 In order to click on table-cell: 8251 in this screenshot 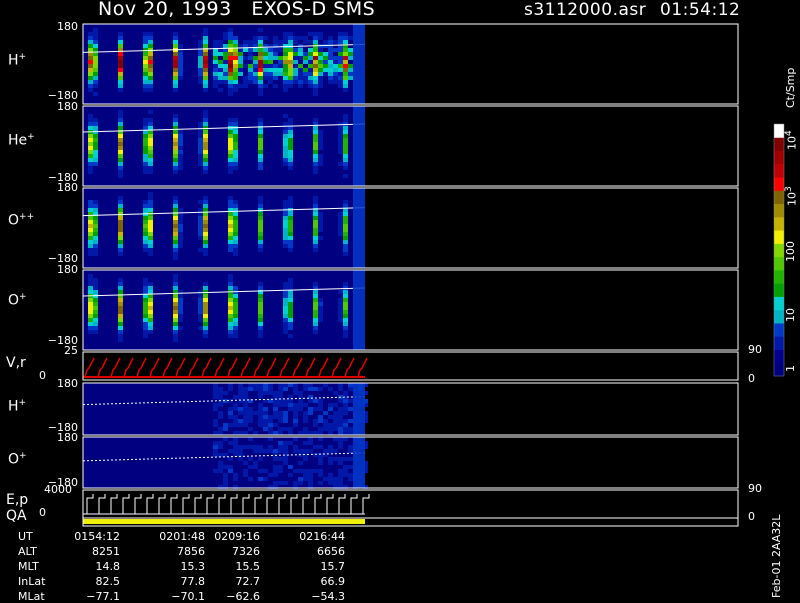, I will do `click(106, 551)`.